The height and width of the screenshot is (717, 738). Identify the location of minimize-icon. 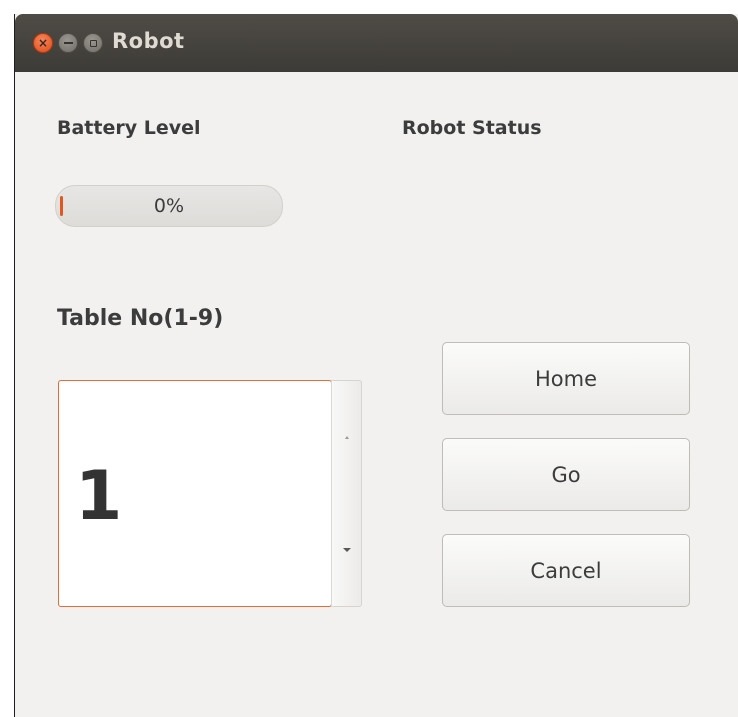
(68, 43).